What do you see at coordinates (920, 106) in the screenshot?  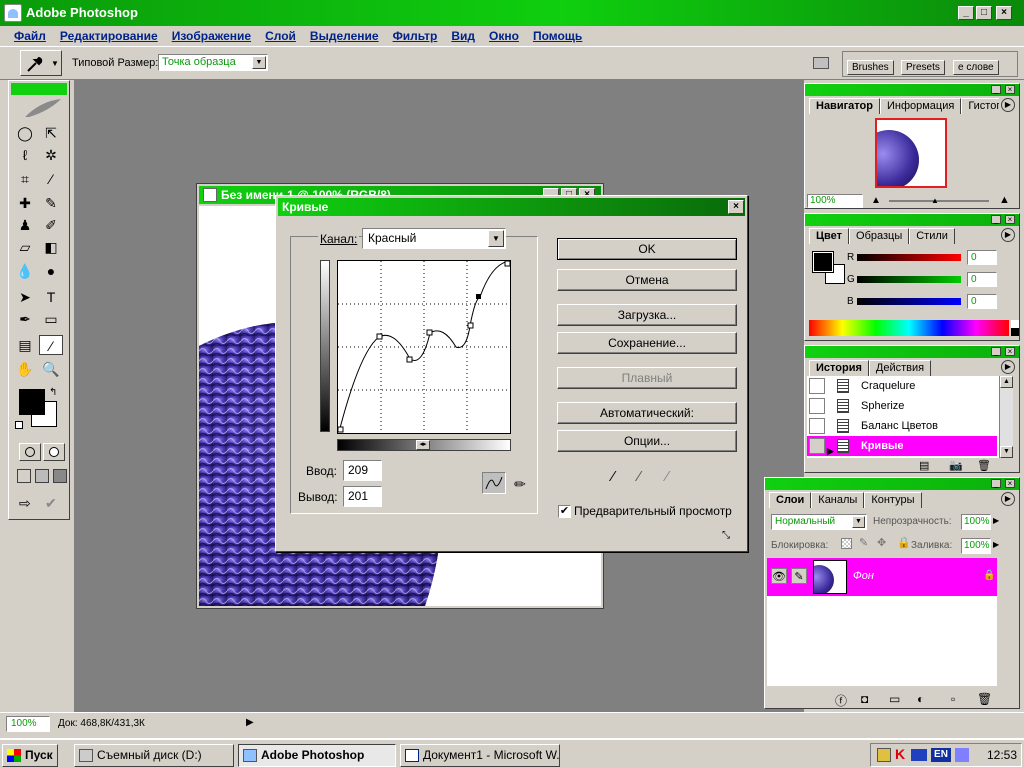 I see `tab-info: Информация` at bounding box center [920, 106].